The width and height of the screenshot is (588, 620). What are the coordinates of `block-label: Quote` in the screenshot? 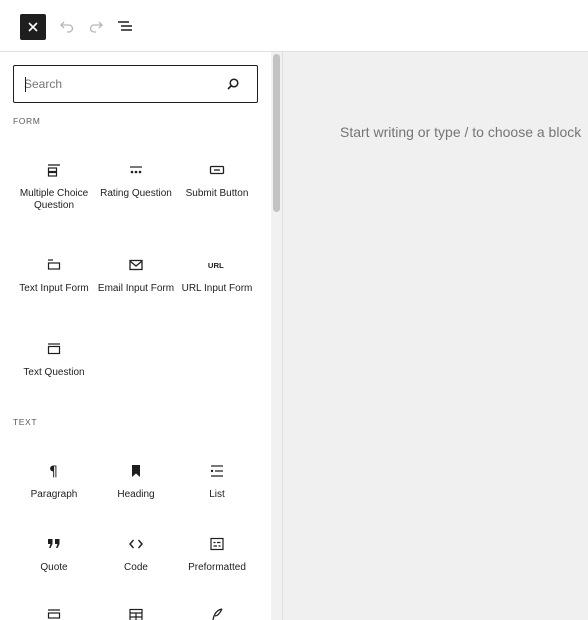 It's located at (54, 567).